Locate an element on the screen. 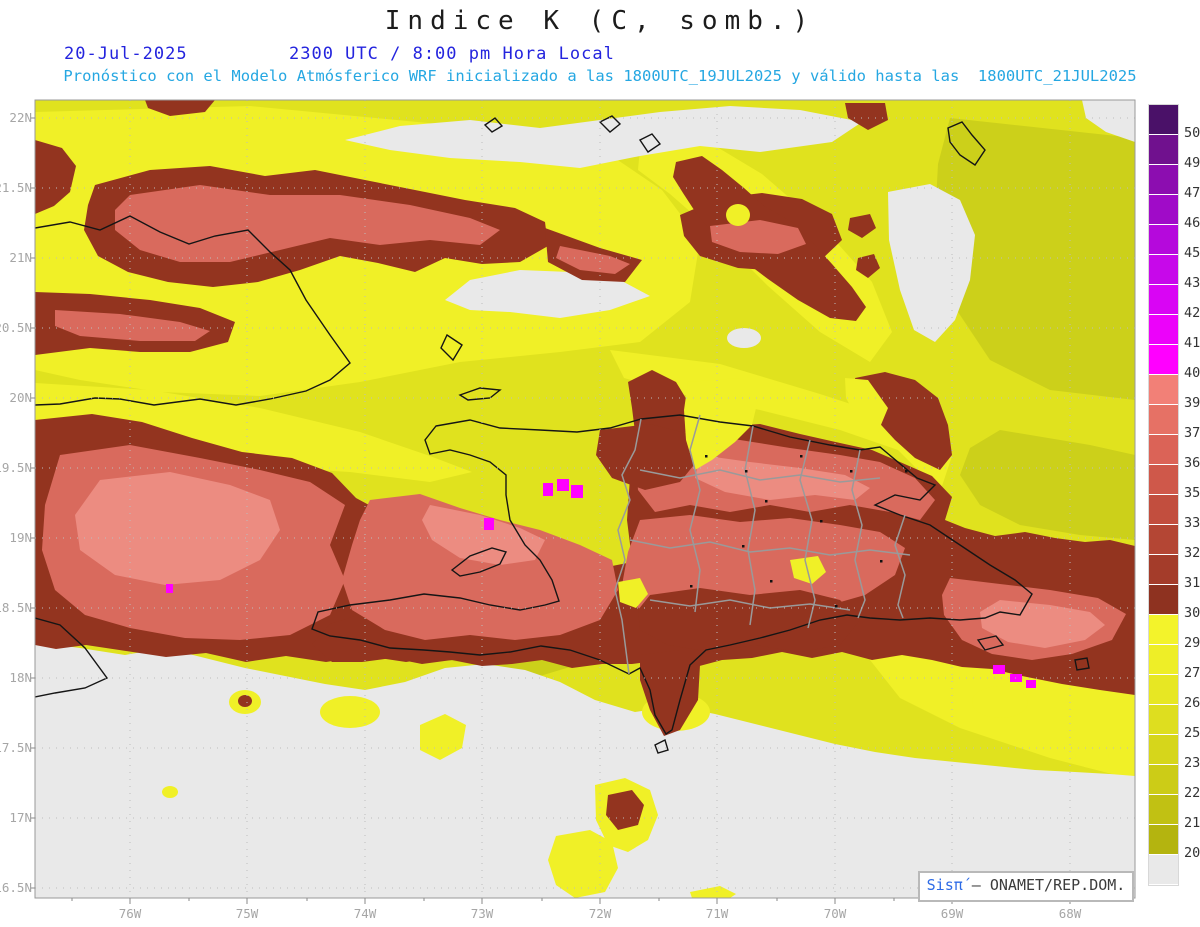 Image resolution: width=1200 pixels, height=927 pixels. lon-label: 74W is located at coordinates (365, 913).